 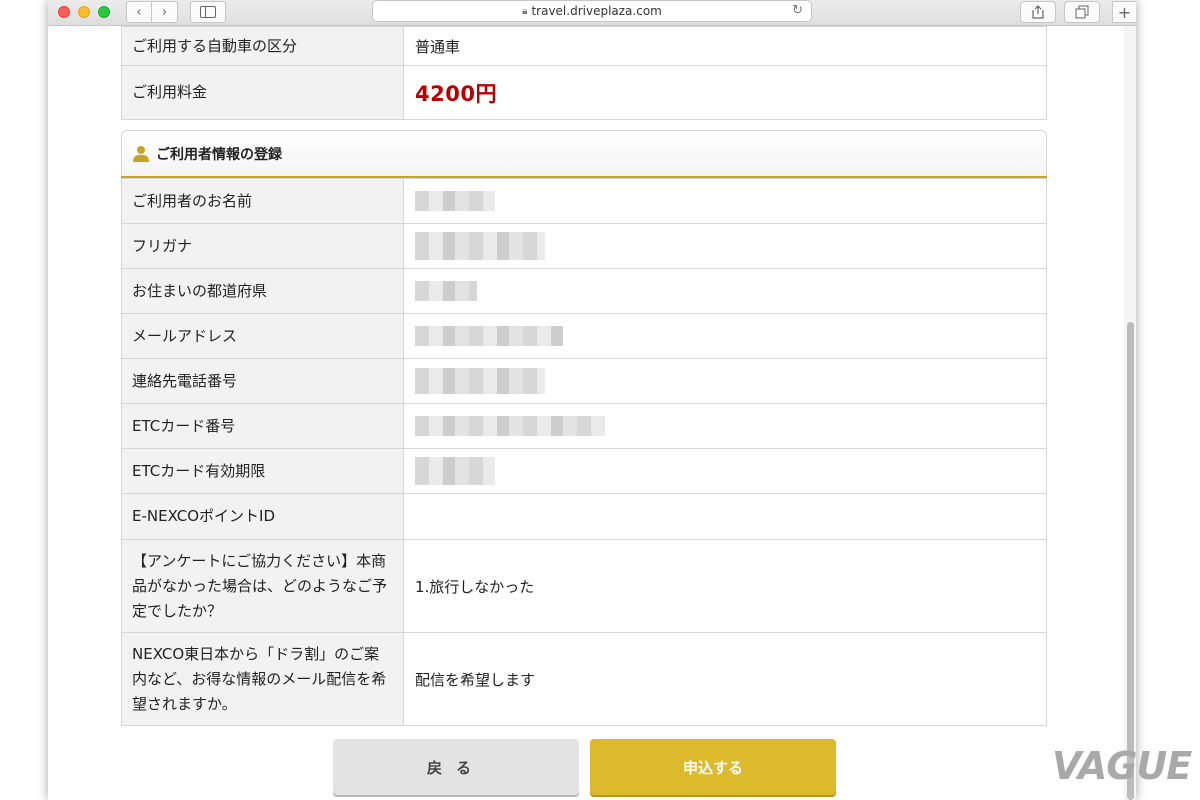 I want to click on scrollbar-thumb, so click(x=1130, y=561).